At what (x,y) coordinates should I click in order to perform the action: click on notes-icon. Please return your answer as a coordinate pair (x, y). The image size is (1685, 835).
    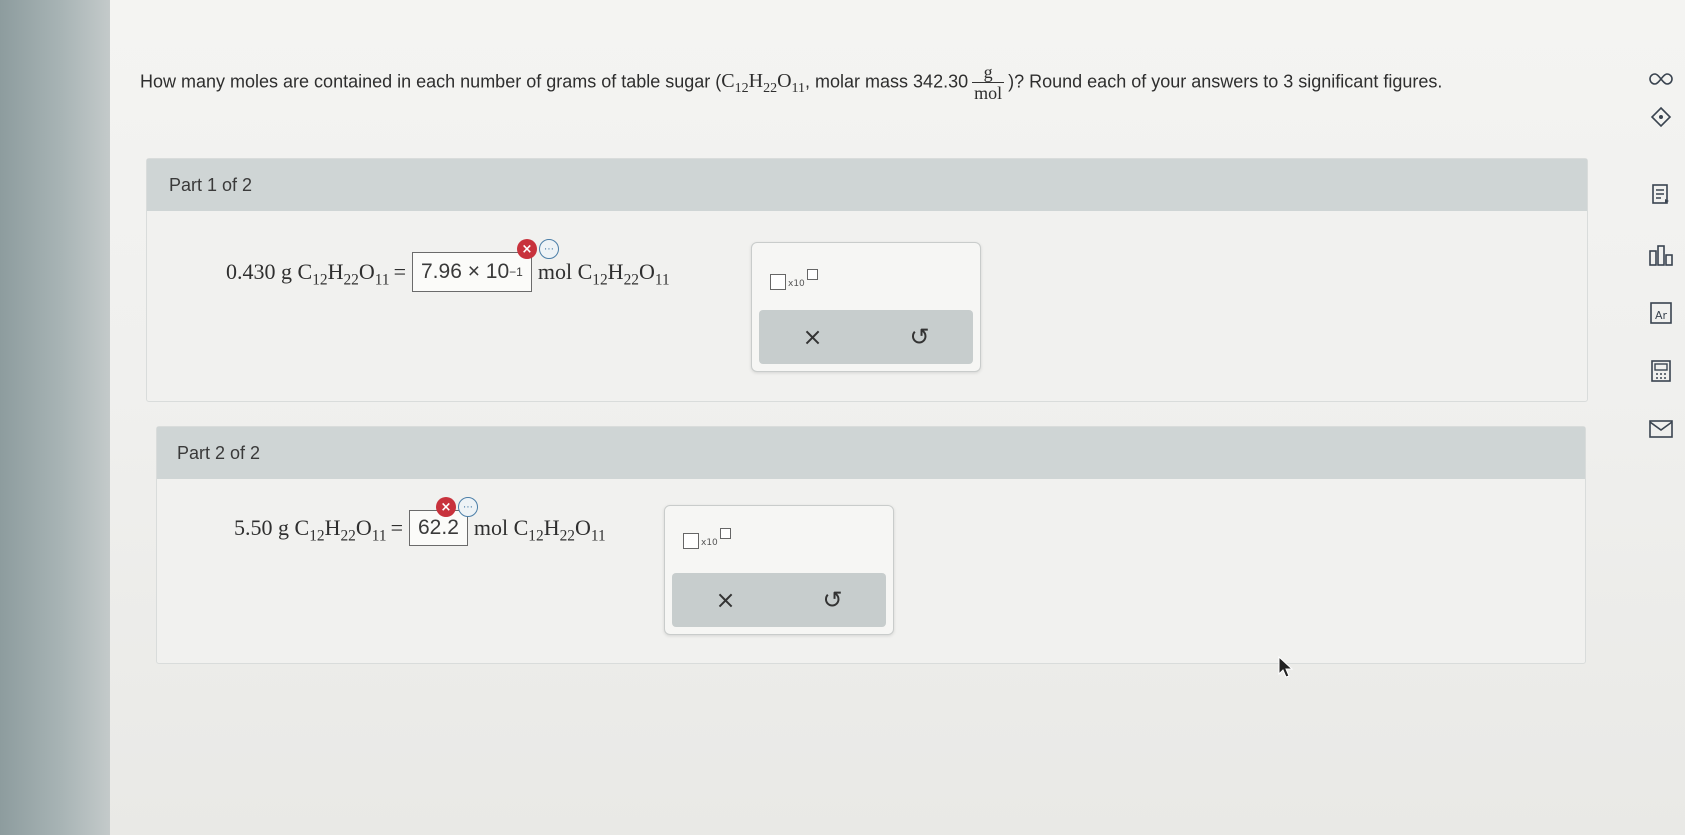
    Looking at the image, I should click on (1661, 195).